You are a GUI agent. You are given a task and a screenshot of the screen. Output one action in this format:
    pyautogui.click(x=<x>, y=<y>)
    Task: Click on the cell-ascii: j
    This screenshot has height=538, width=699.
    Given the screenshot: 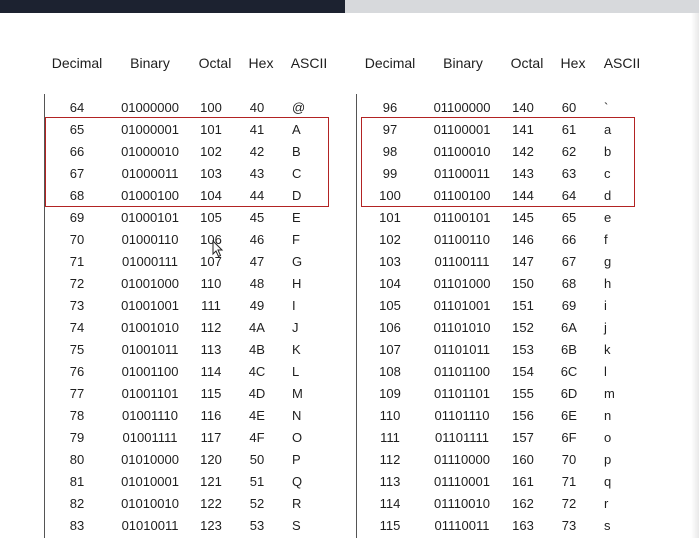 What is the action you would take?
    pyautogui.click(x=605, y=327)
    